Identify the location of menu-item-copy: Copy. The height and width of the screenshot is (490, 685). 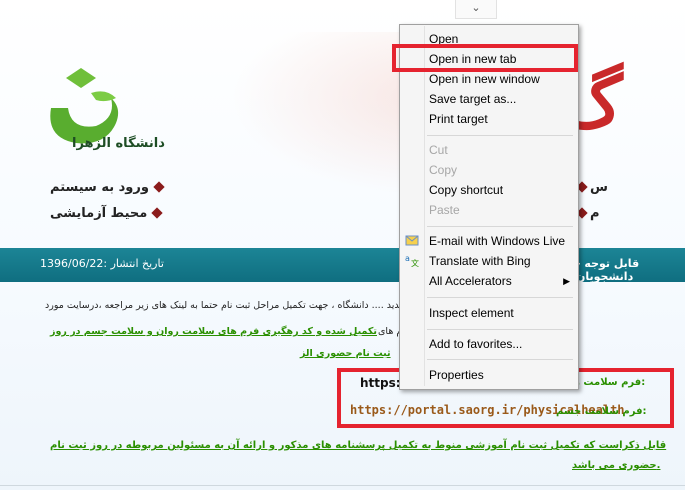
(443, 170).